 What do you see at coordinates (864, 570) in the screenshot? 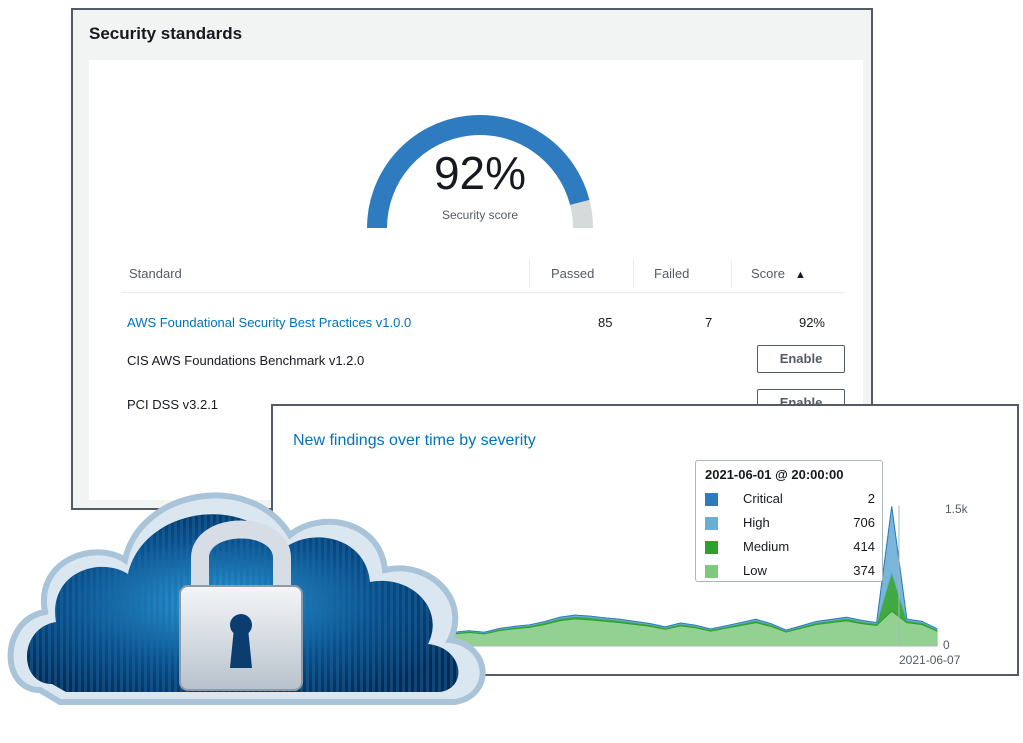
I see `legend-value: 374` at bounding box center [864, 570].